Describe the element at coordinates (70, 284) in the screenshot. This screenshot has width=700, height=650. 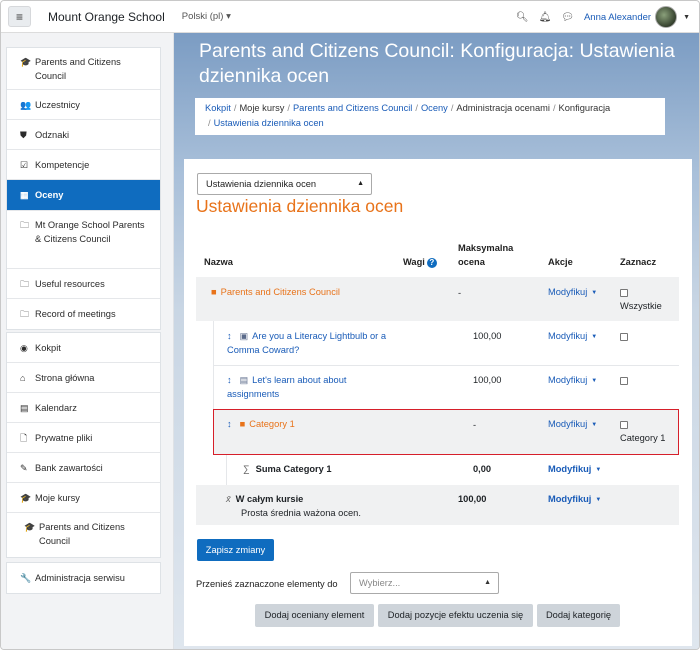
I see `sidebar-item-label: Useful resources` at that location.